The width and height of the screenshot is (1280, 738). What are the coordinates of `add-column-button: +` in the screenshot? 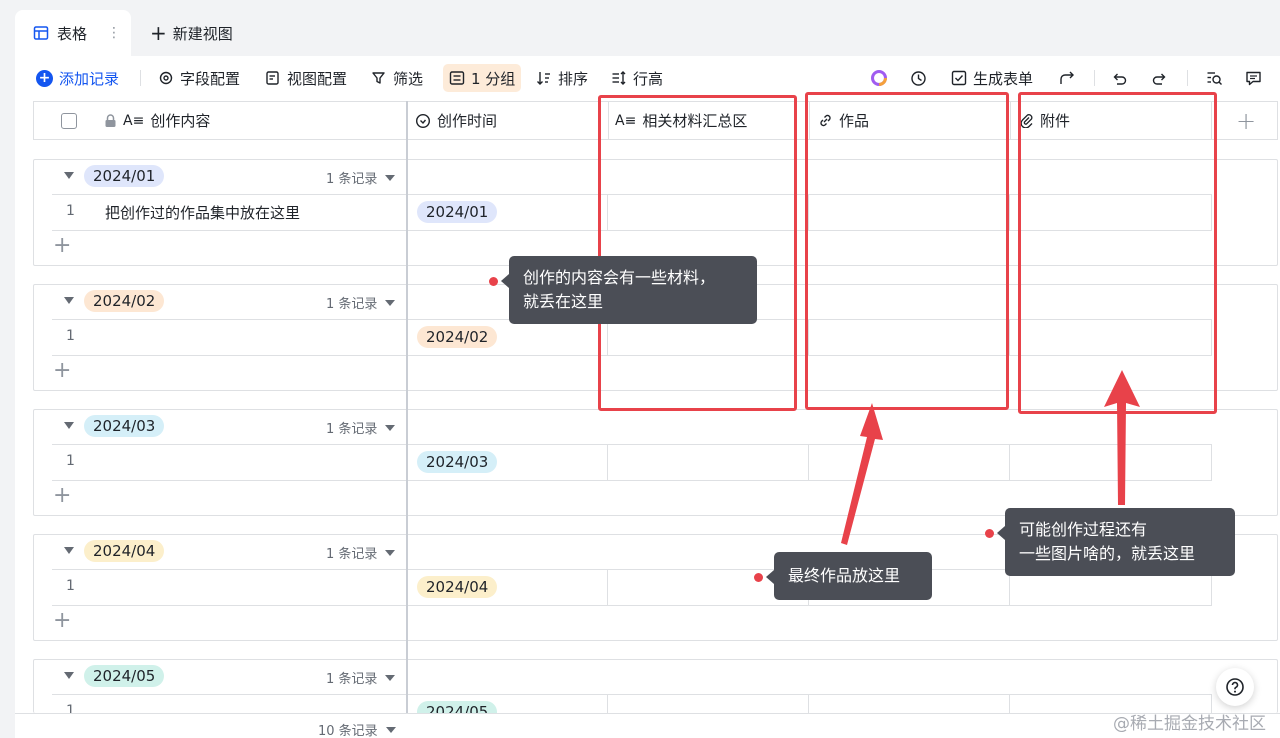 It's located at (1246, 120).